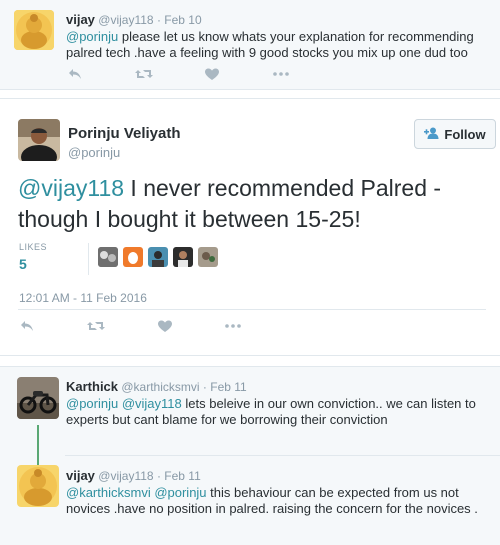 Image resolution: width=500 pixels, height=545 pixels. What do you see at coordinates (39, 140) in the screenshot?
I see `avatar-porinju` at bounding box center [39, 140].